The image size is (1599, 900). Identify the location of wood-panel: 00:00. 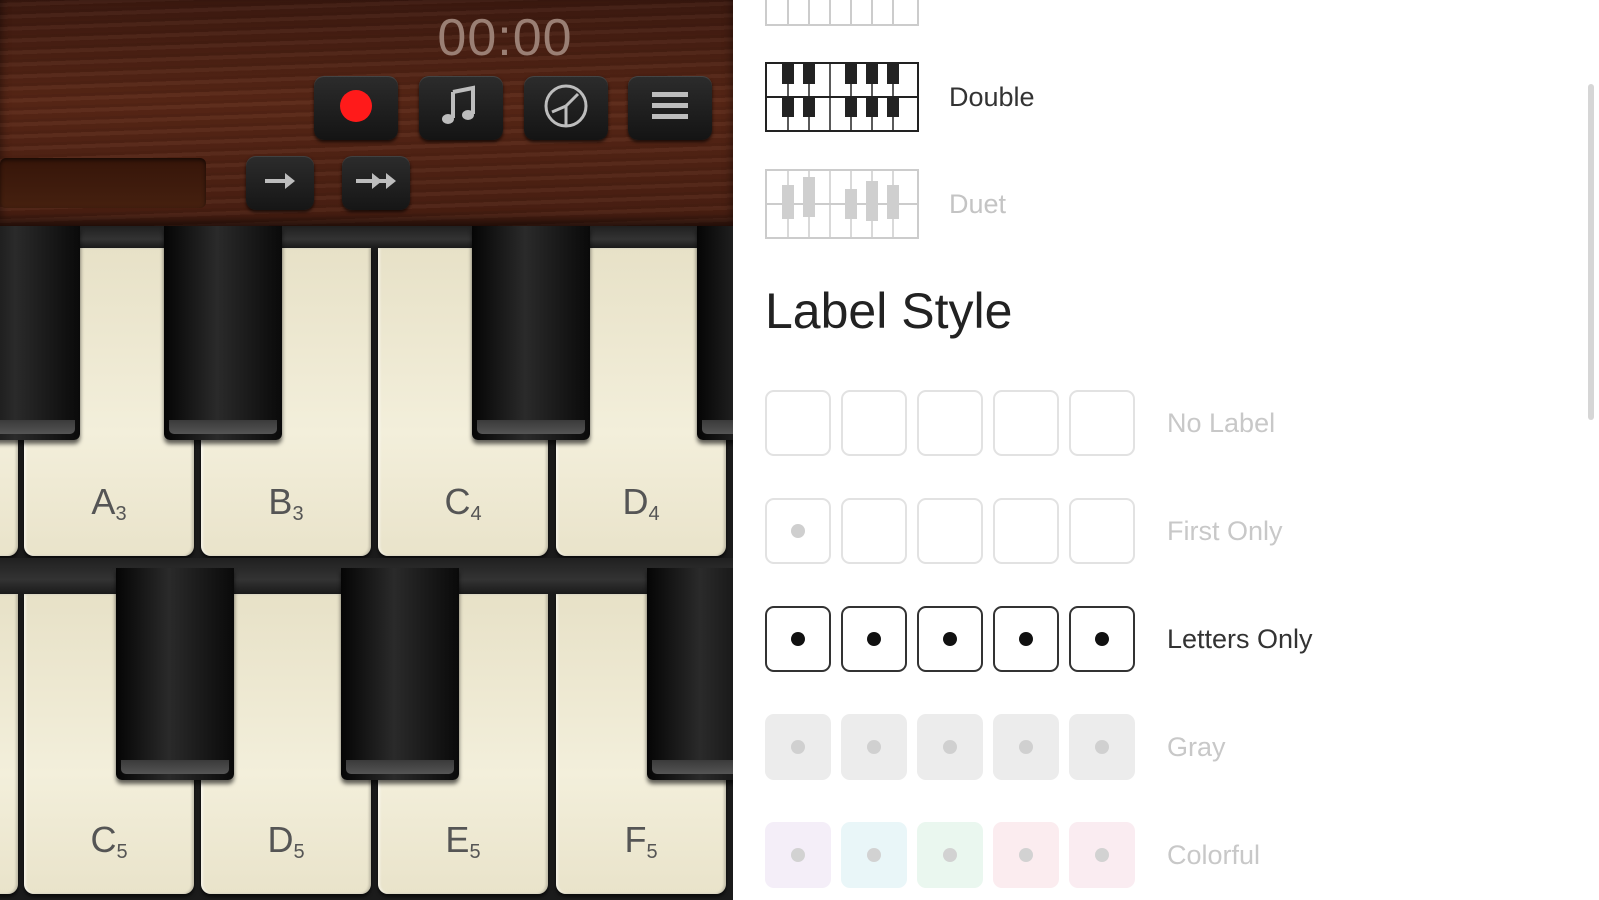
(366, 113).